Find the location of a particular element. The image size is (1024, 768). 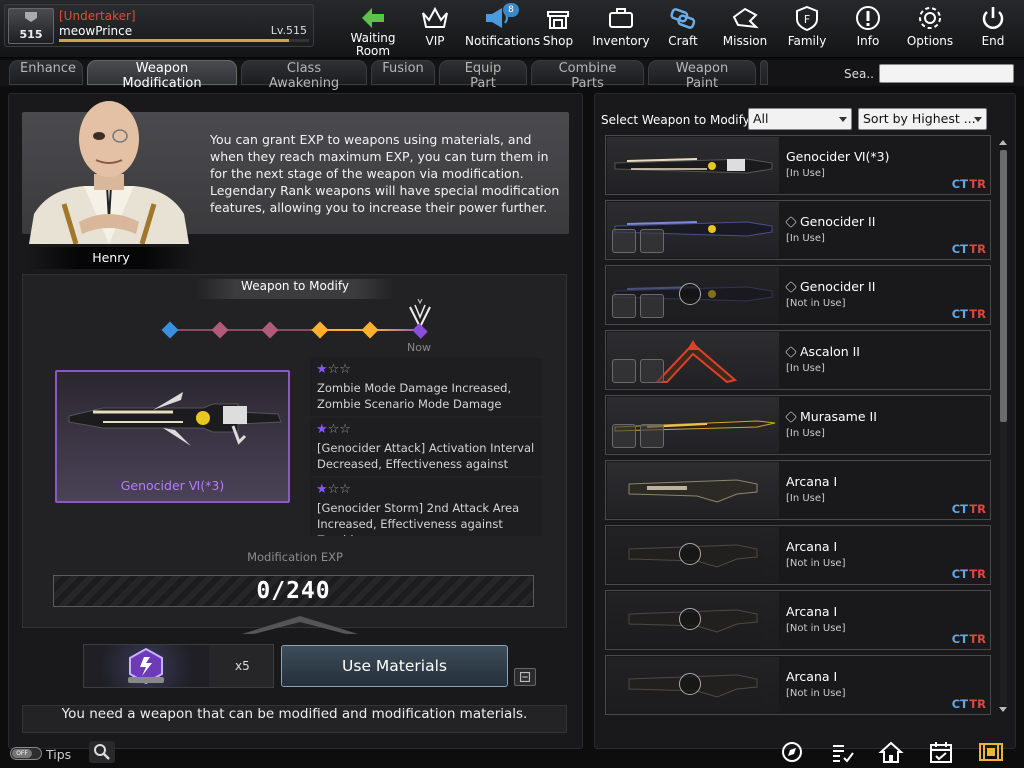

nav-waiting-room: Waiting Room is located at coordinates (373, 30).